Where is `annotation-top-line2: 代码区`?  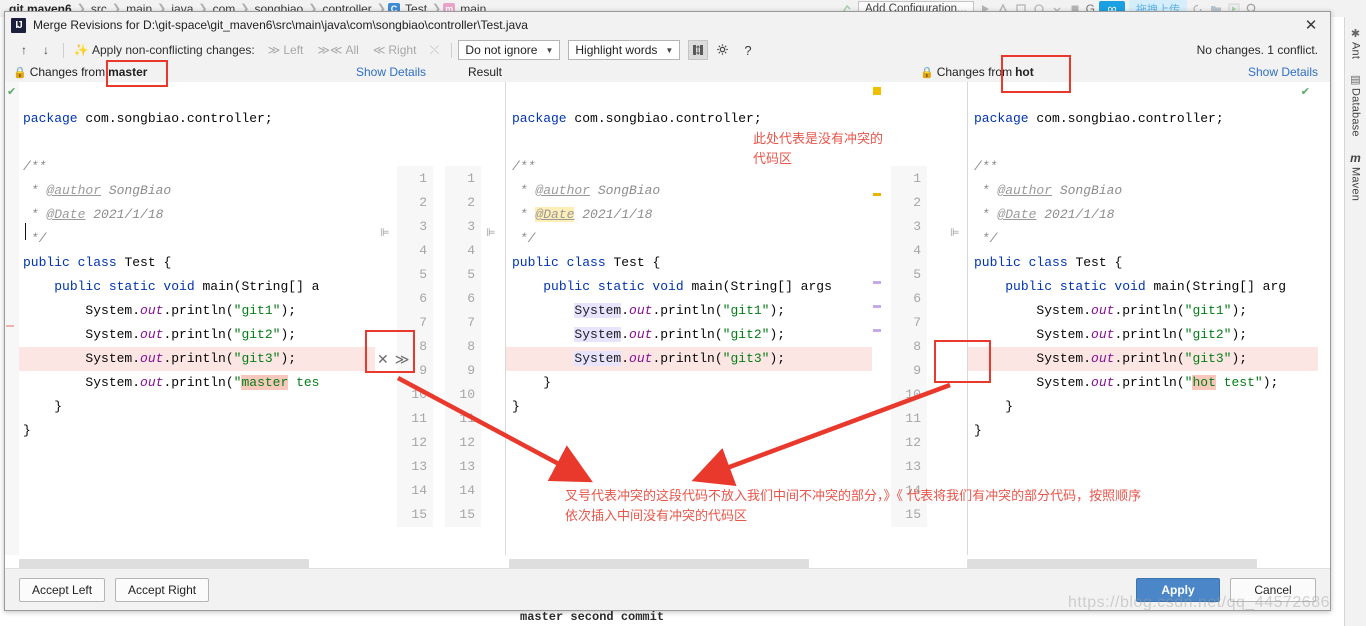
annotation-top-line2: 代码区 is located at coordinates (773, 159).